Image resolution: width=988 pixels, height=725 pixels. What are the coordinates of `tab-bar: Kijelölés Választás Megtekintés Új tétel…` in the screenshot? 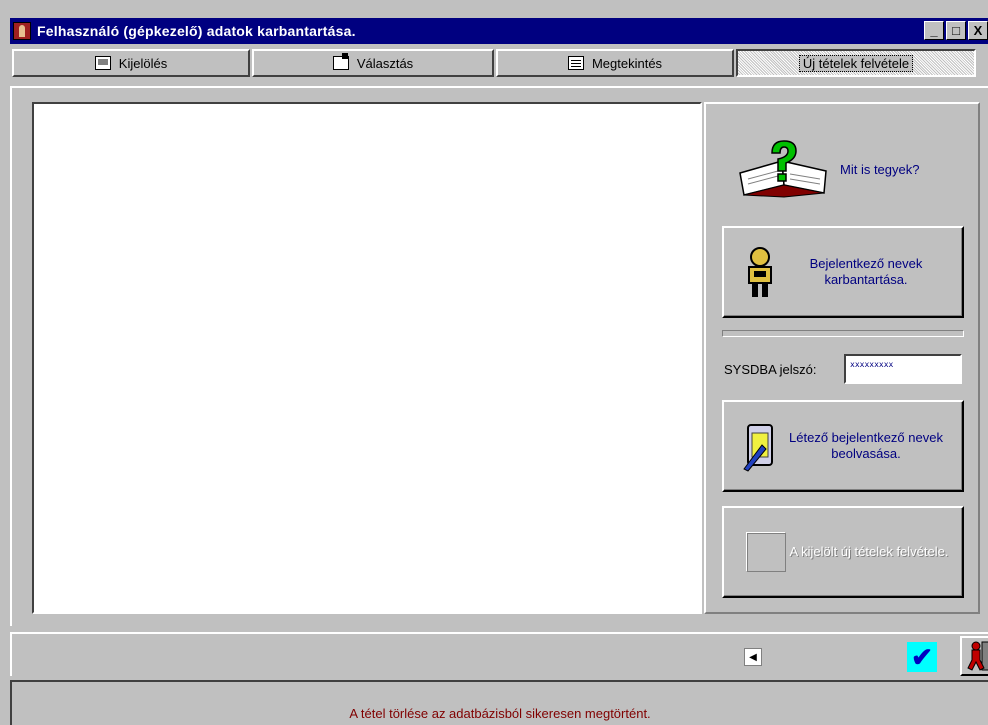 It's located at (499, 64).